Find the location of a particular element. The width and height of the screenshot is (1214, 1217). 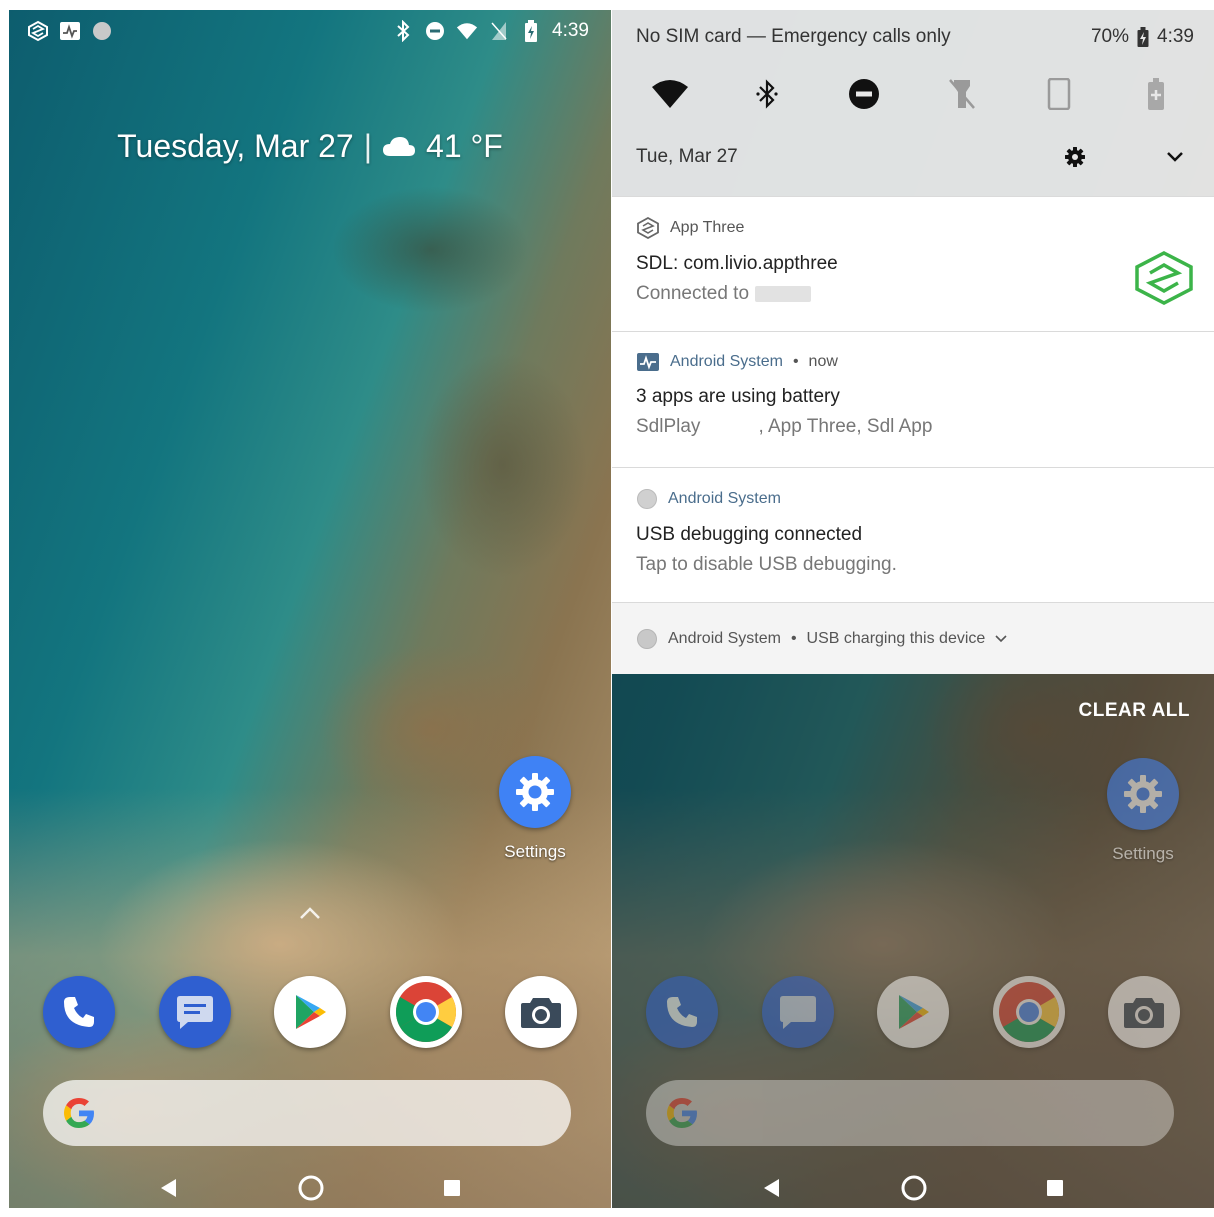

dock is located at coordinates (310, 1014).